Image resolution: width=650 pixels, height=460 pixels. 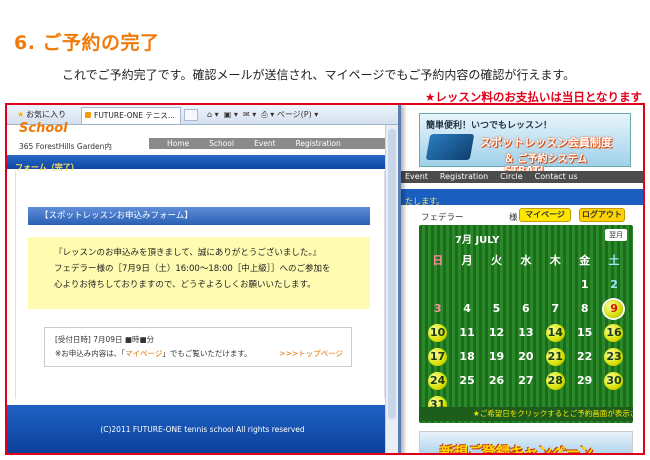 I want to click on calendar-day: 7, so click(x=555, y=309).